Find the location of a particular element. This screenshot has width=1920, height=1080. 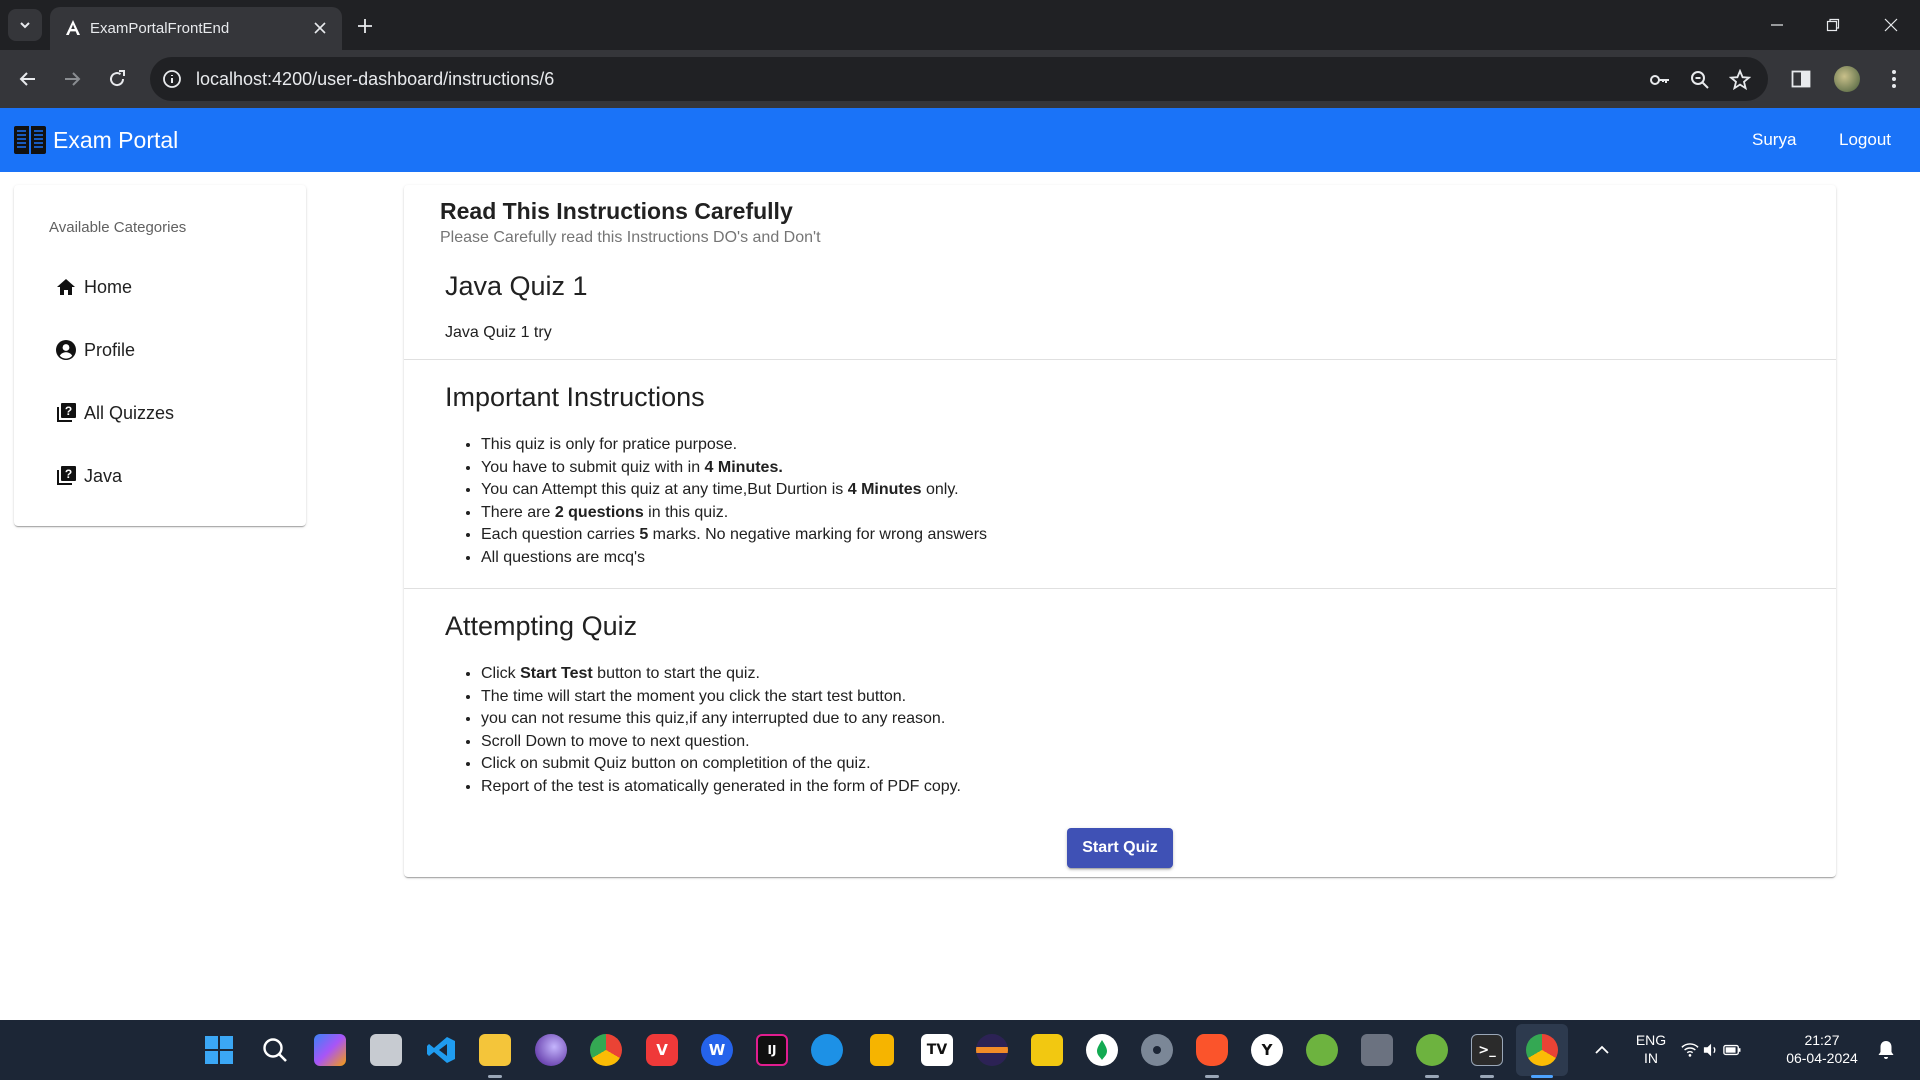

sidebar-item-label: Home is located at coordinates (108, 286).